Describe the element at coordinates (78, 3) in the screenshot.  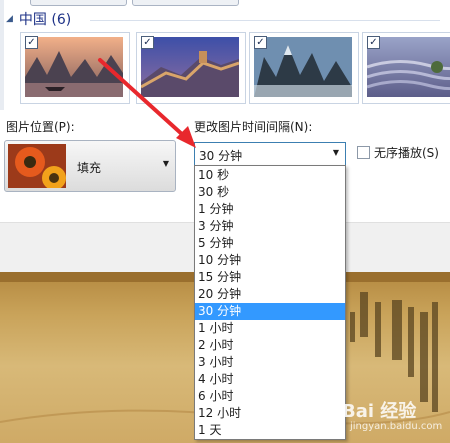
I see `top-button-left` at that location.